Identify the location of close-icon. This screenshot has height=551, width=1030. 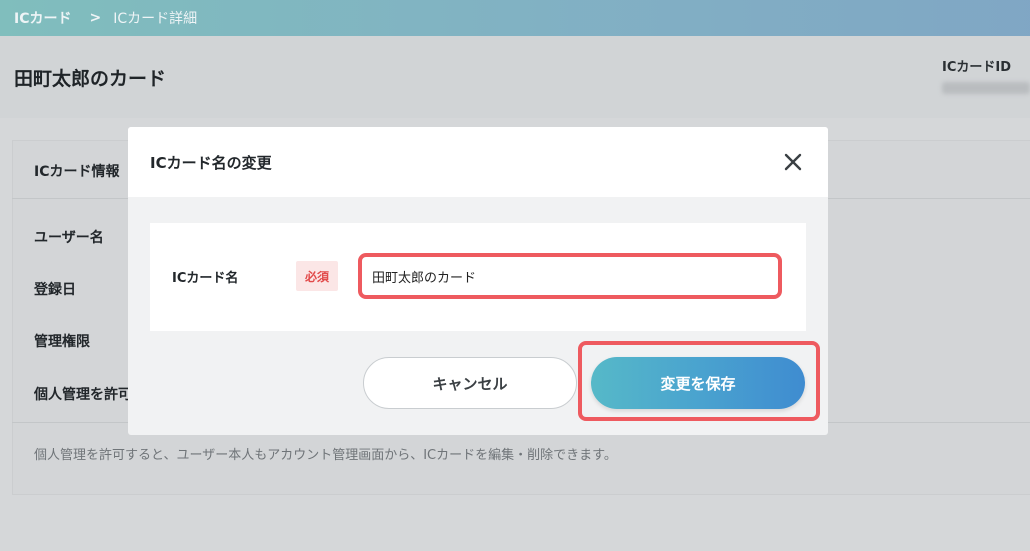
(793, 162).